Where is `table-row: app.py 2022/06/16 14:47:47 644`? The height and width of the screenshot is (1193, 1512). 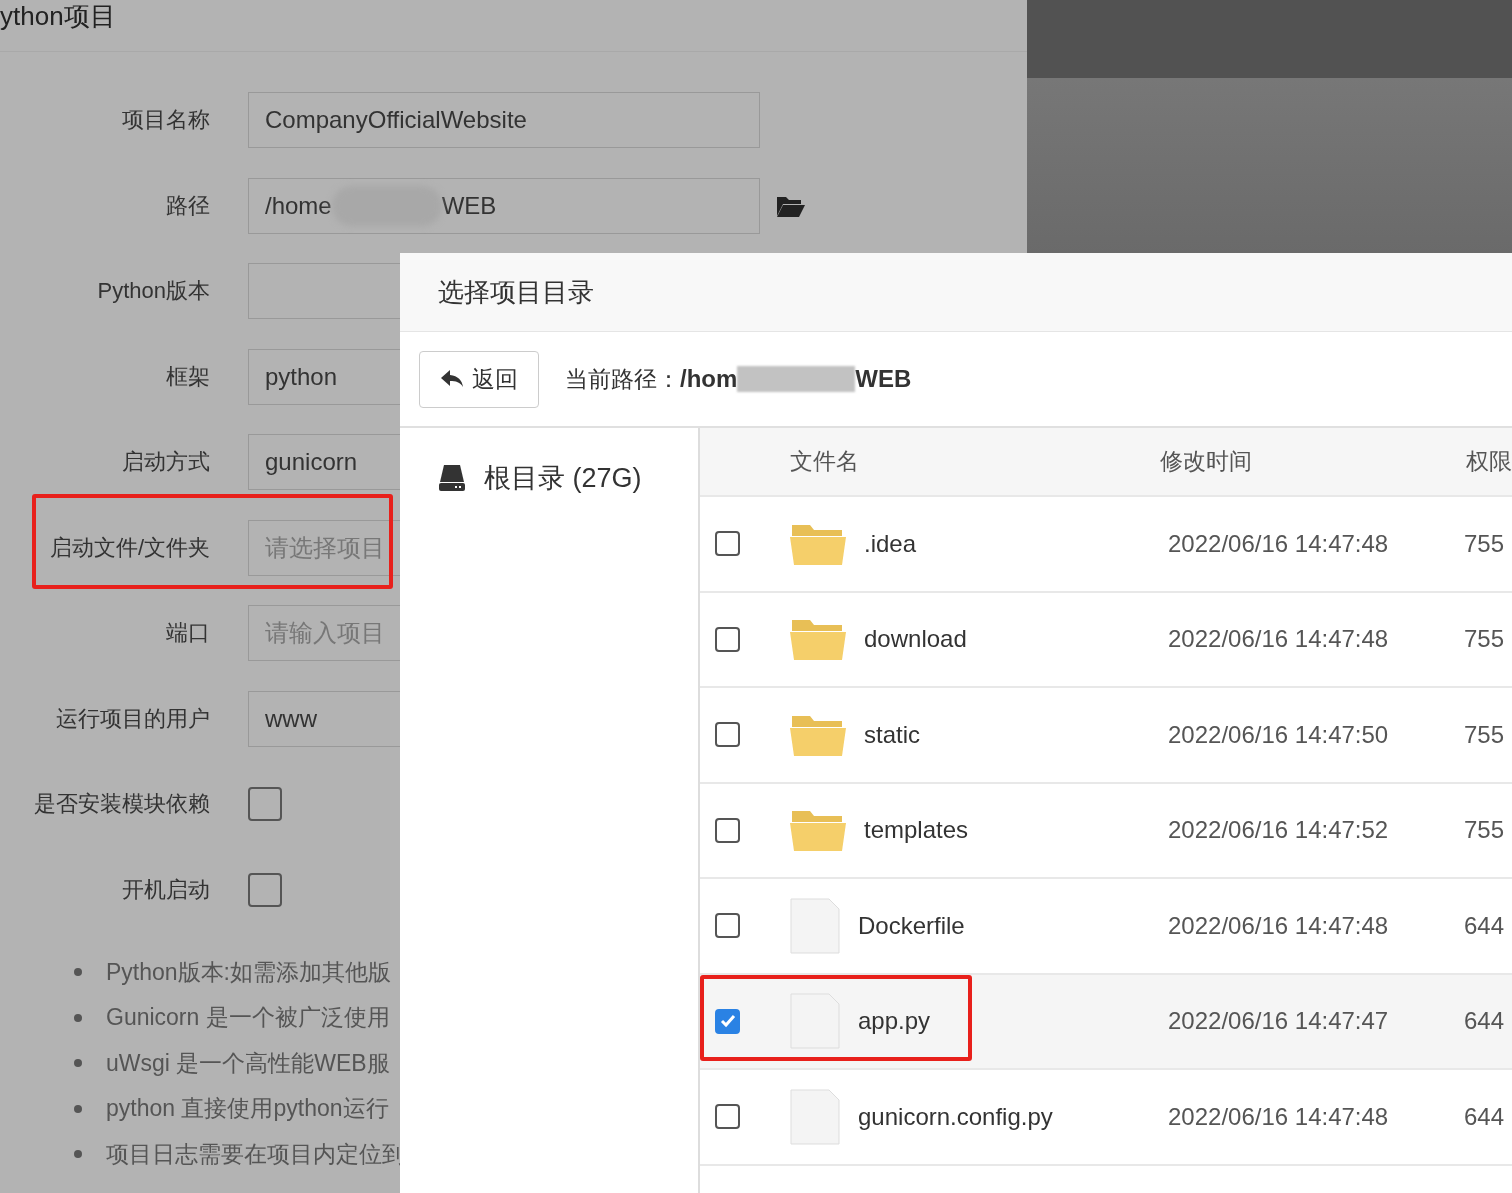 table-row: app.py 2022/06/16 14:47:47 644 is located at coordinates (1106, 1022).